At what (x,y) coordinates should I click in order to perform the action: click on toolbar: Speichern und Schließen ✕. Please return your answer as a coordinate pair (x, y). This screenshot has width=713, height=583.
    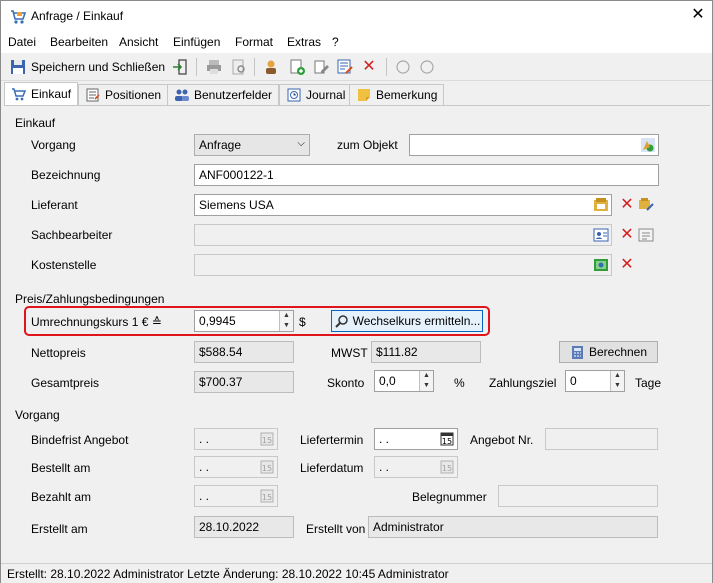
    Looking at the image, I should click on (356, 67).